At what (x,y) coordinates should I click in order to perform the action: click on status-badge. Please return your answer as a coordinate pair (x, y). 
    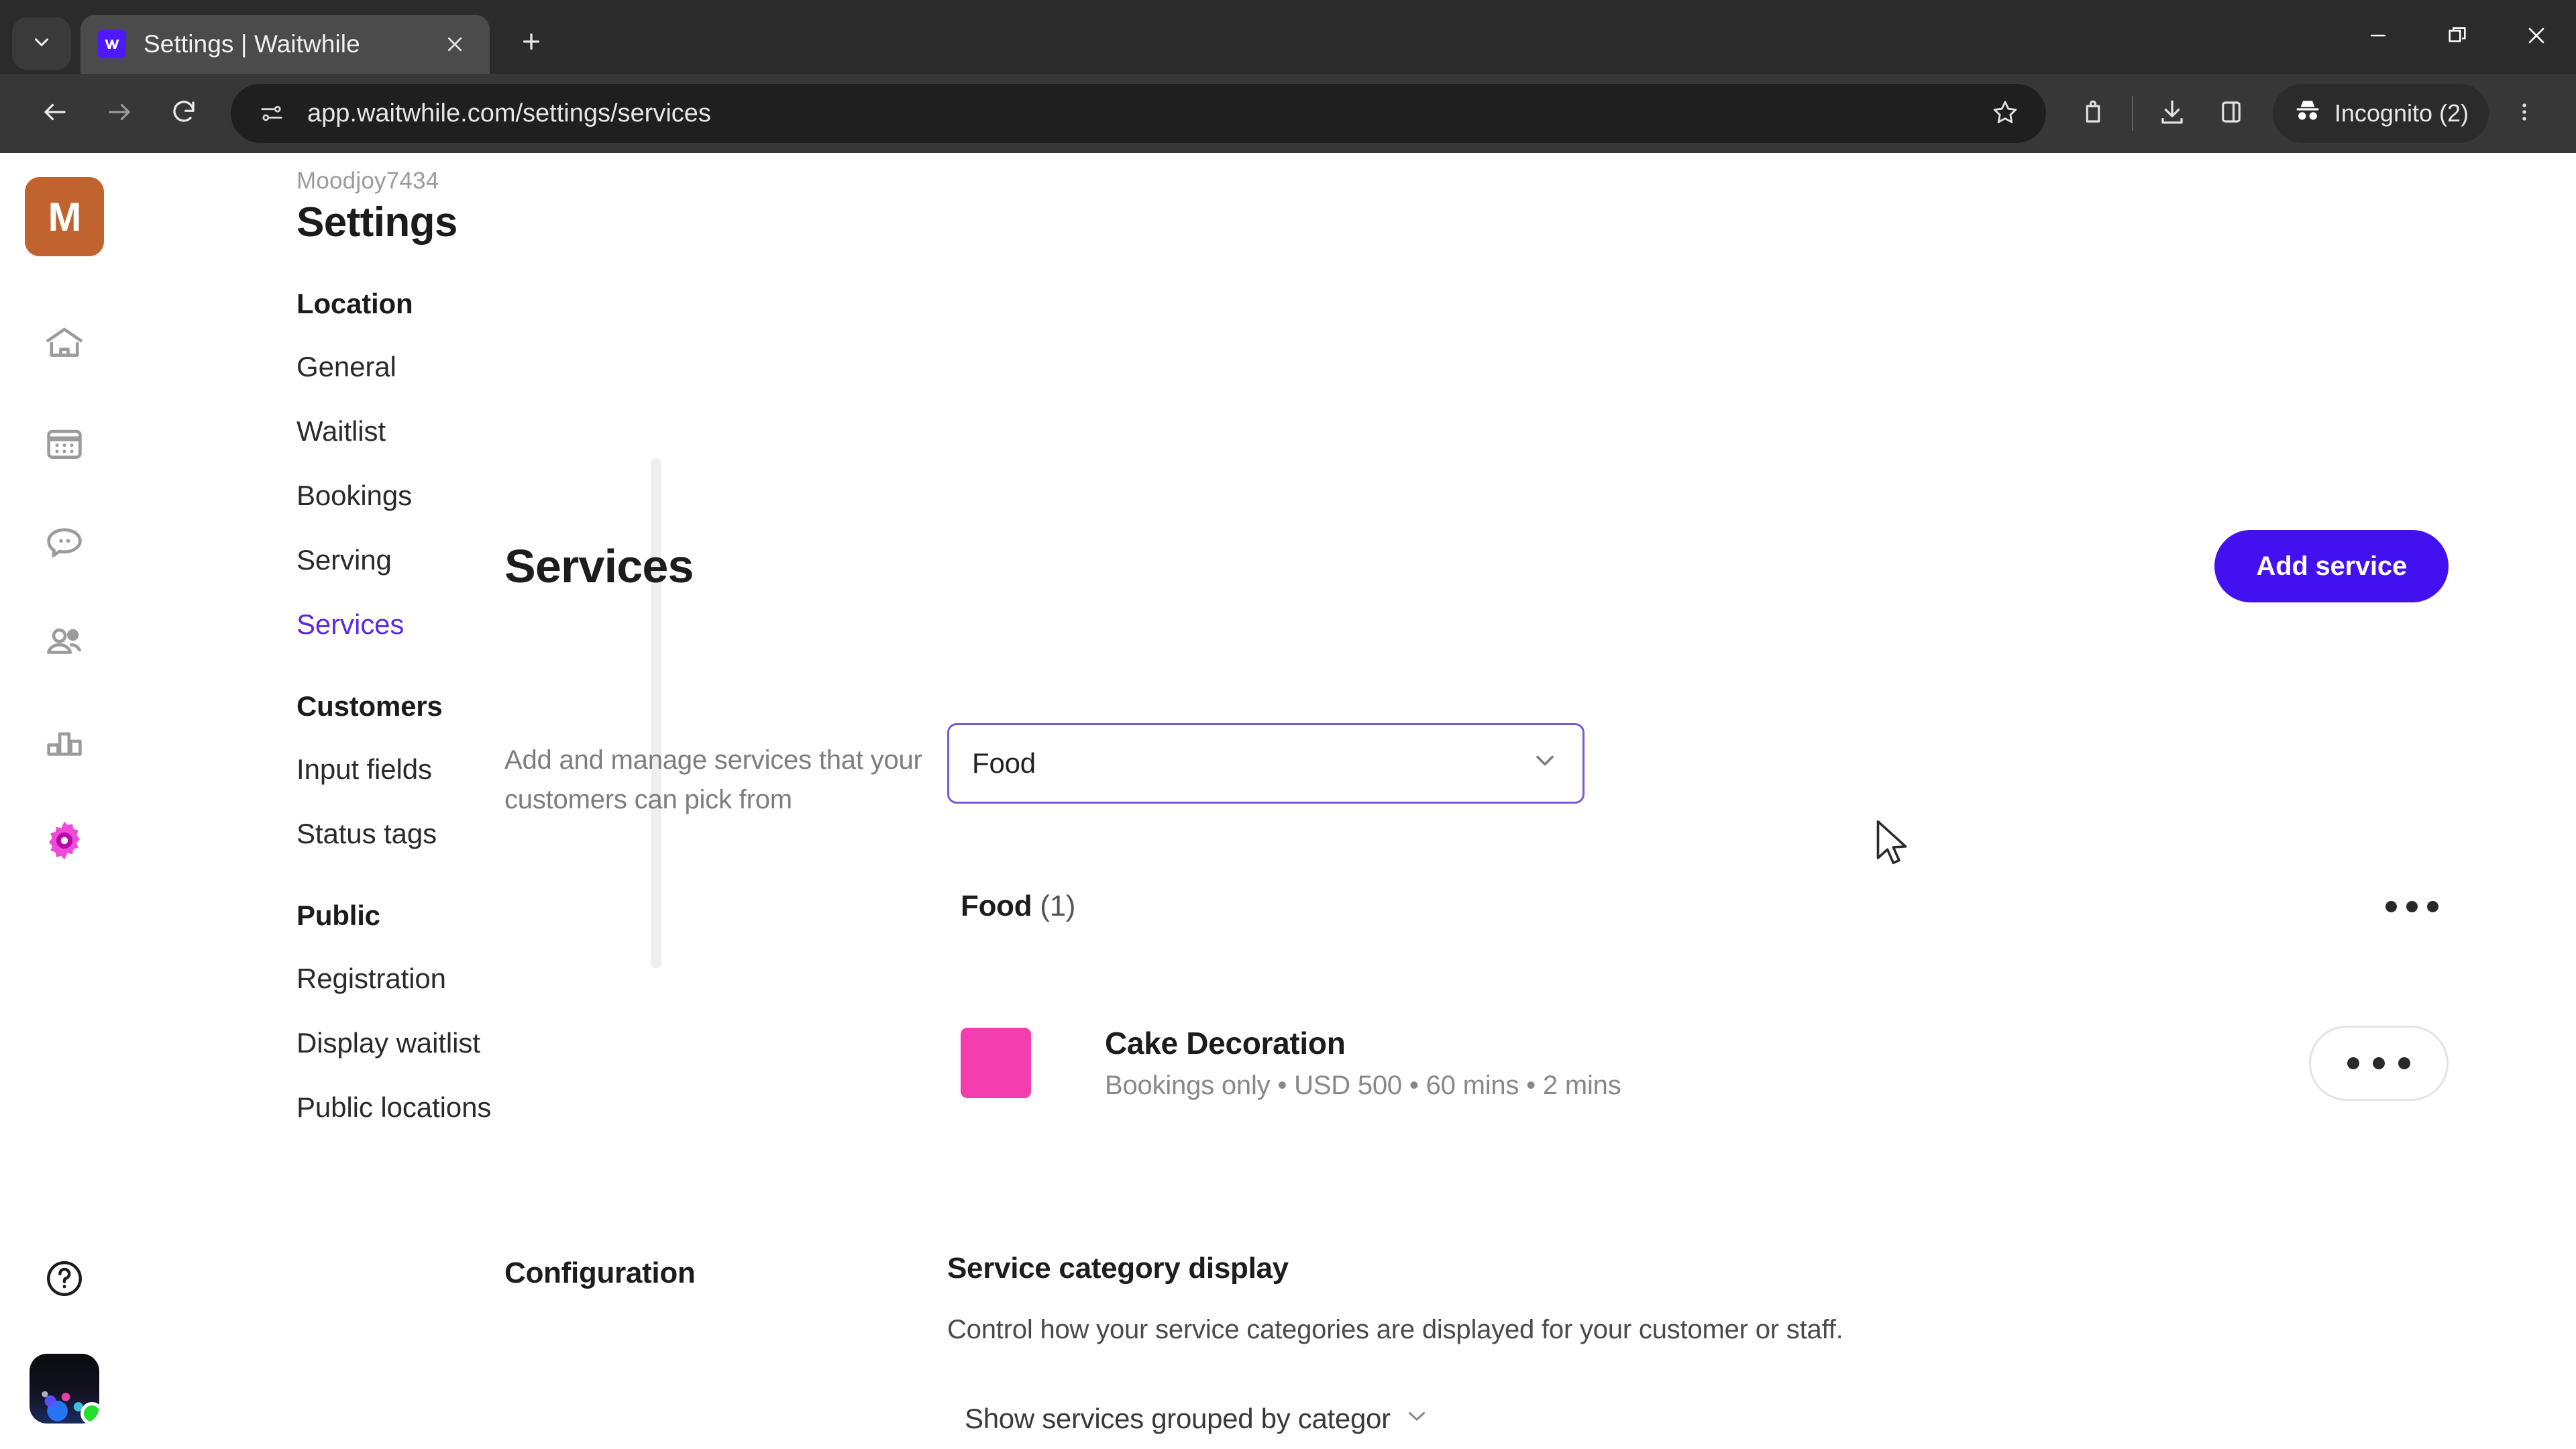
    Looking at the image, I should click on (89, 1413).